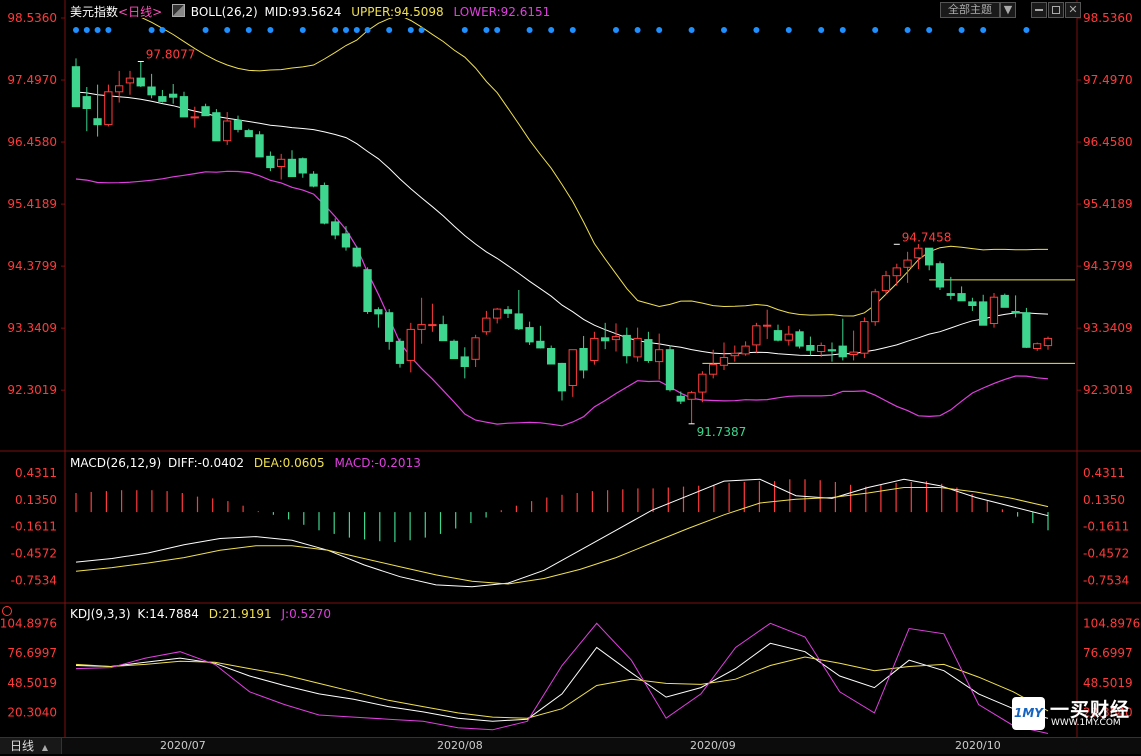 The height and width of the screenshot is (756, 1141). I want to click on minimize-icon, so click(1039, 10).